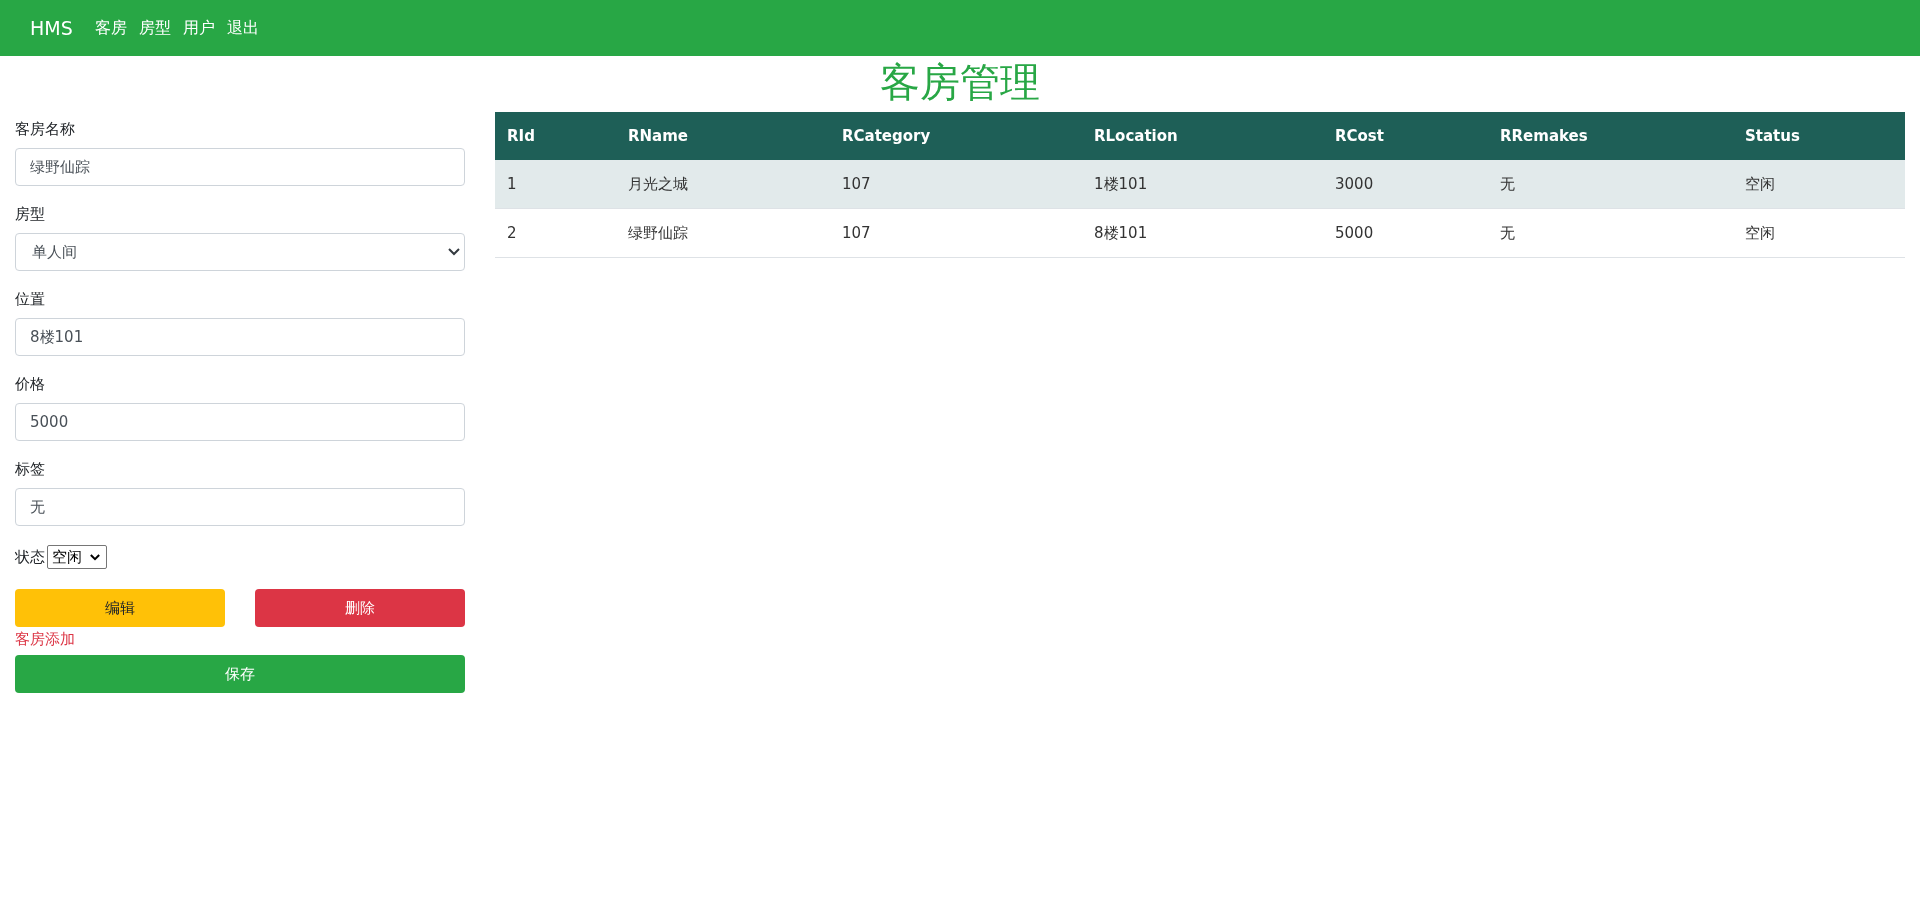 This screenshot has width=1920, height=911. Describe the element at coordinates (30, 469) in the screenshot. I see `field-label: 标签` at that location.